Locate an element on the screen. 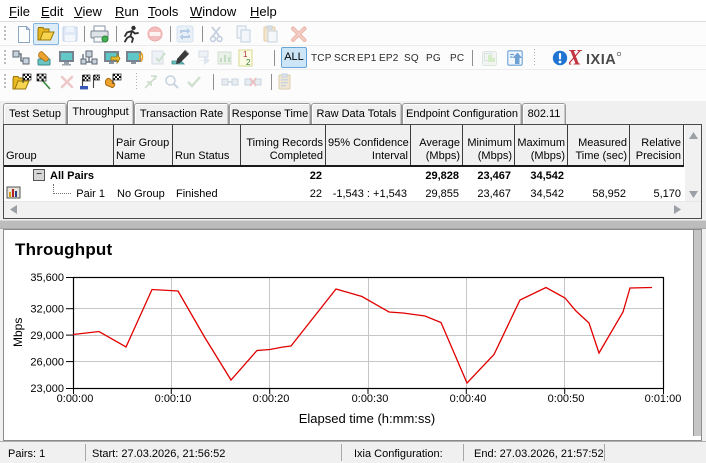  svg-text: 2 is located at coordinates (248, 62).